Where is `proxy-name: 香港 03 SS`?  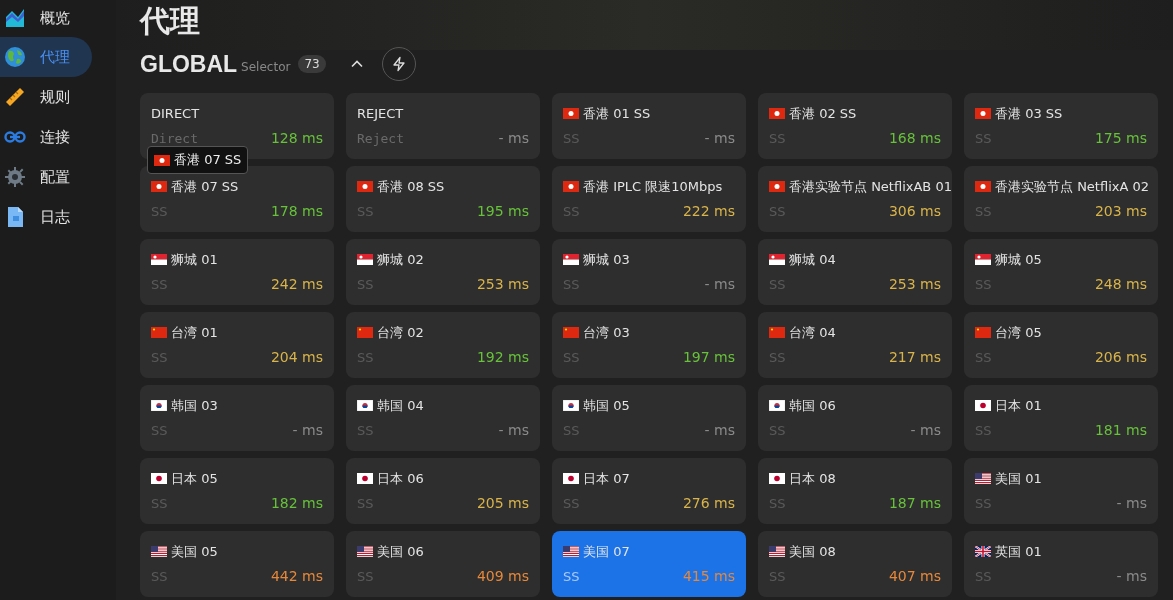 proxy-name: 香港 03 SS is located at coordinates (1029, 113).